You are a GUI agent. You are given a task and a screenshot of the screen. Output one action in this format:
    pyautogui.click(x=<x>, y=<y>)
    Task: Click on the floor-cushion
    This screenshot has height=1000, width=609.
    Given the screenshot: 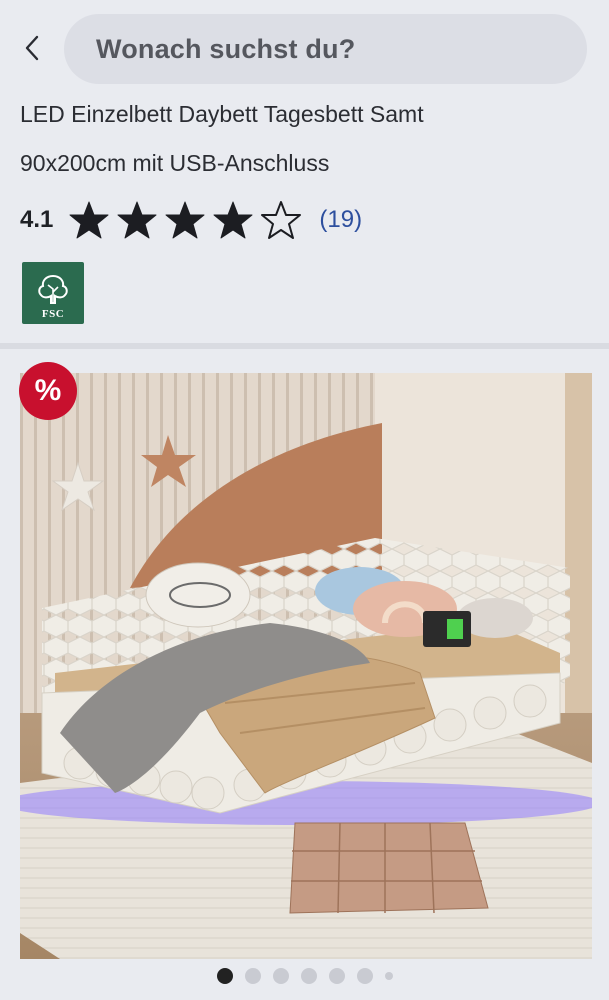 What is the action you would take?
    pyautogui.click(x=389, y=868)
    